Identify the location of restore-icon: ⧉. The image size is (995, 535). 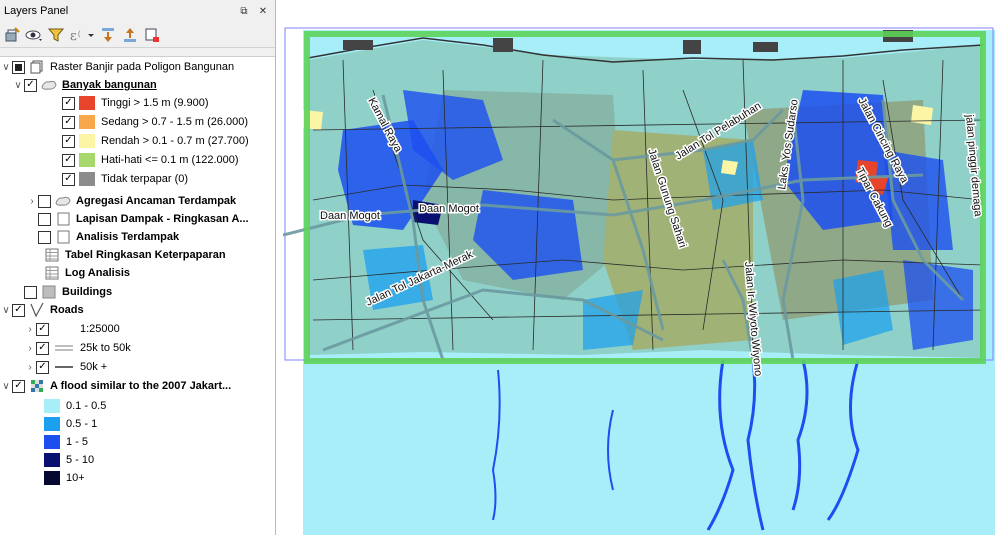
(244, 11).